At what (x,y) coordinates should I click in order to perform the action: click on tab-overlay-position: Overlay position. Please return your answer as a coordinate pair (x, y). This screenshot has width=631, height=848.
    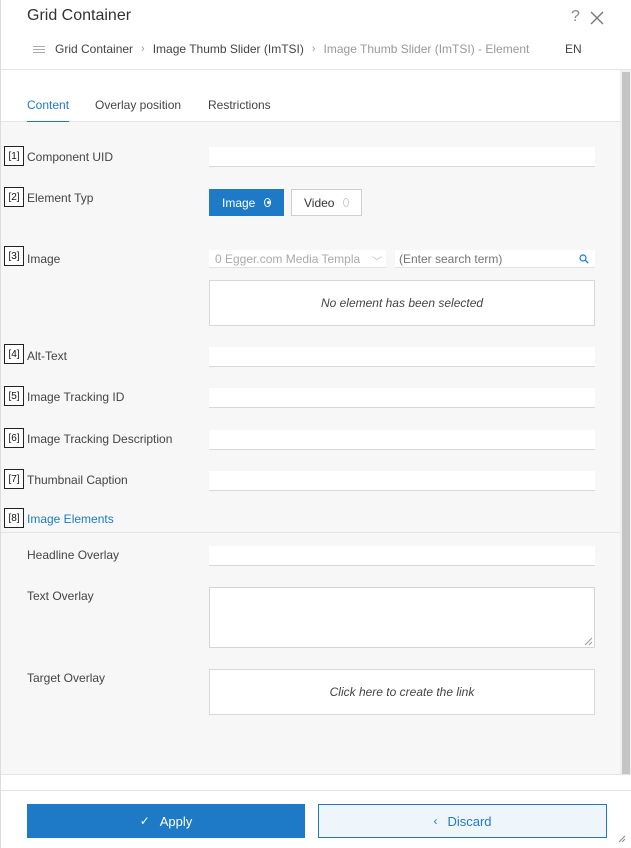
    Looking at the image, I should click on (138, 109).